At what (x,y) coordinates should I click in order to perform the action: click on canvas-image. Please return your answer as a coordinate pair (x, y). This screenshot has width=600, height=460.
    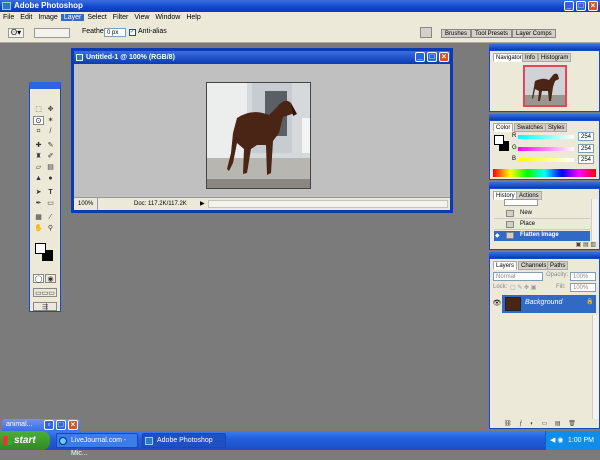
    Looking at the image, I should click on (258, 135).